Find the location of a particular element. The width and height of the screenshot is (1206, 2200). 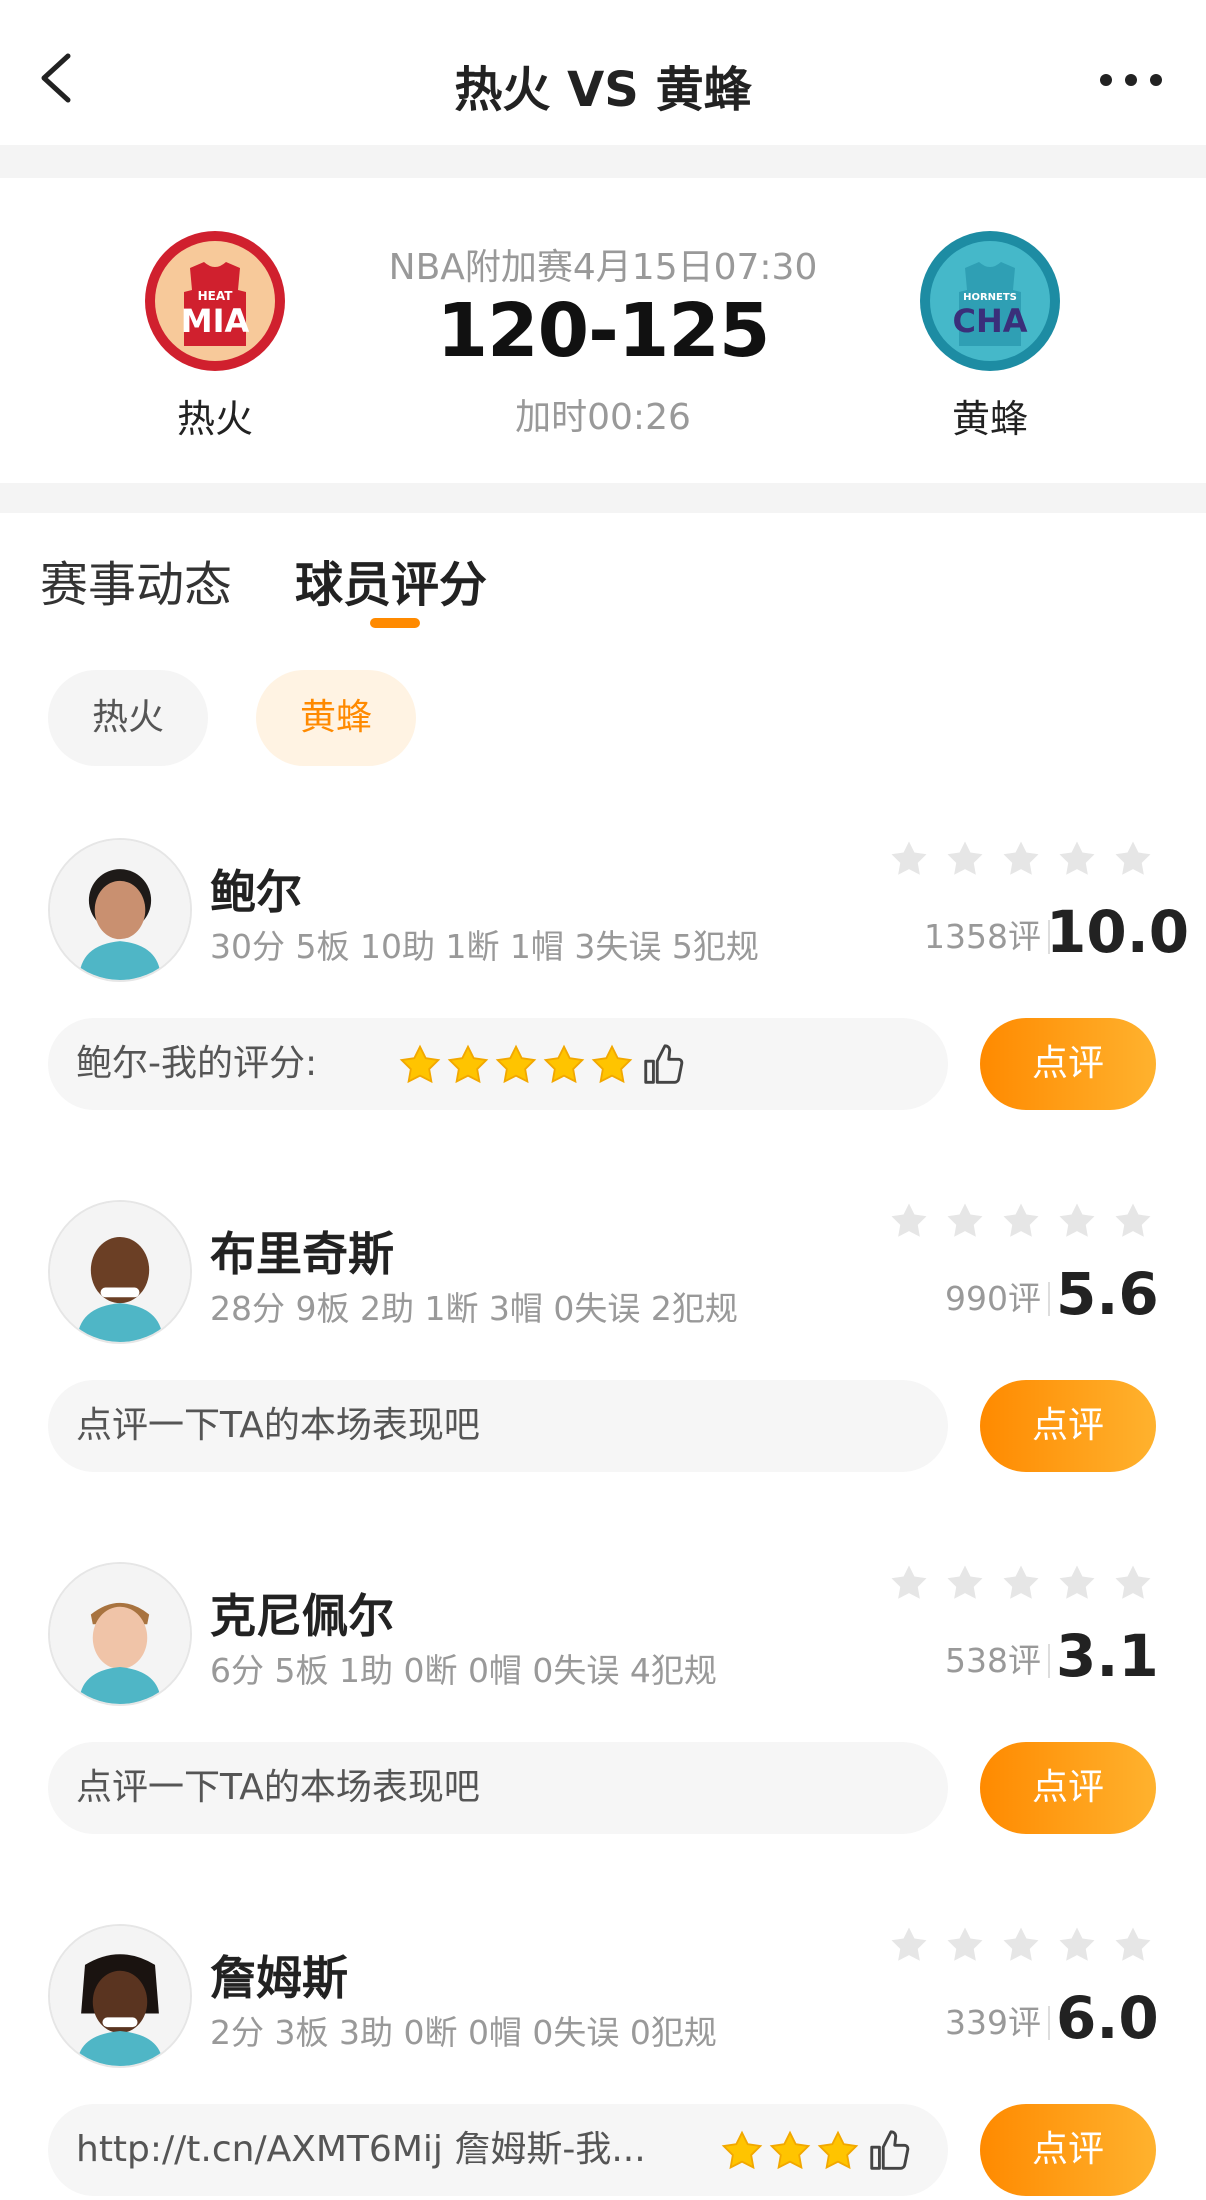

heat-logo-icon: HEAT MIA is located at coordinates (215, 301).